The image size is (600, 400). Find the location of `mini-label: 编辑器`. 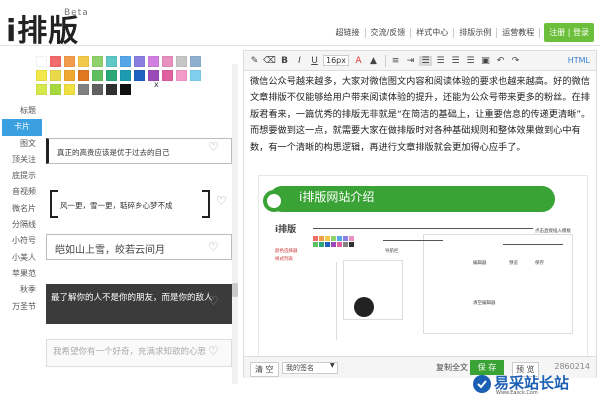

mini-label: 编辑器 is located at coordinates (480, 263).